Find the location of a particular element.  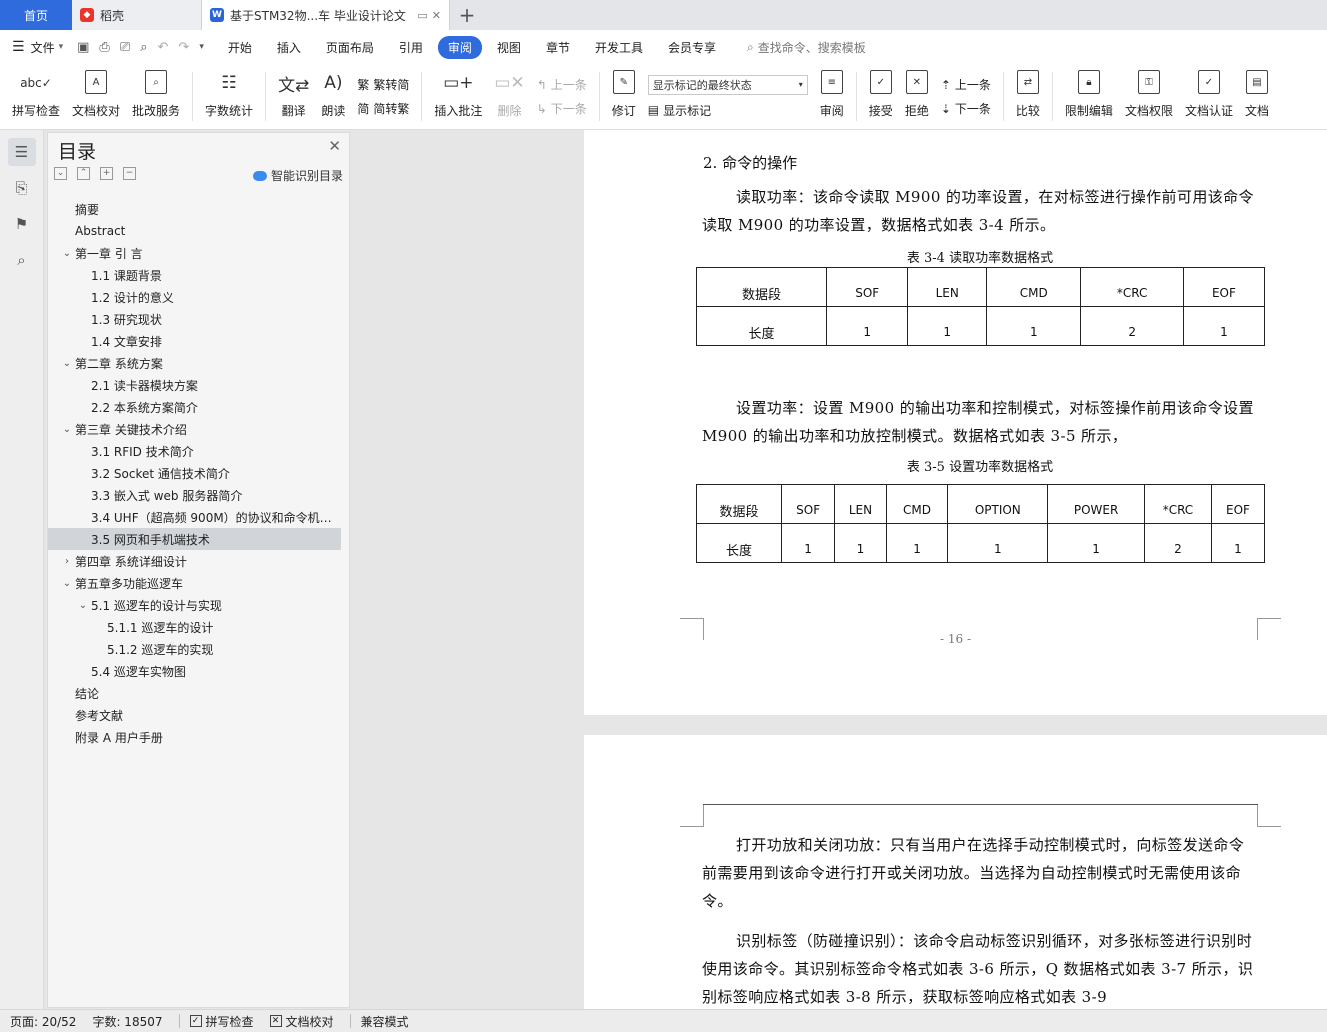

spell-check-button: abc✓ 拼写检查 is located at coordinates (36, 96).